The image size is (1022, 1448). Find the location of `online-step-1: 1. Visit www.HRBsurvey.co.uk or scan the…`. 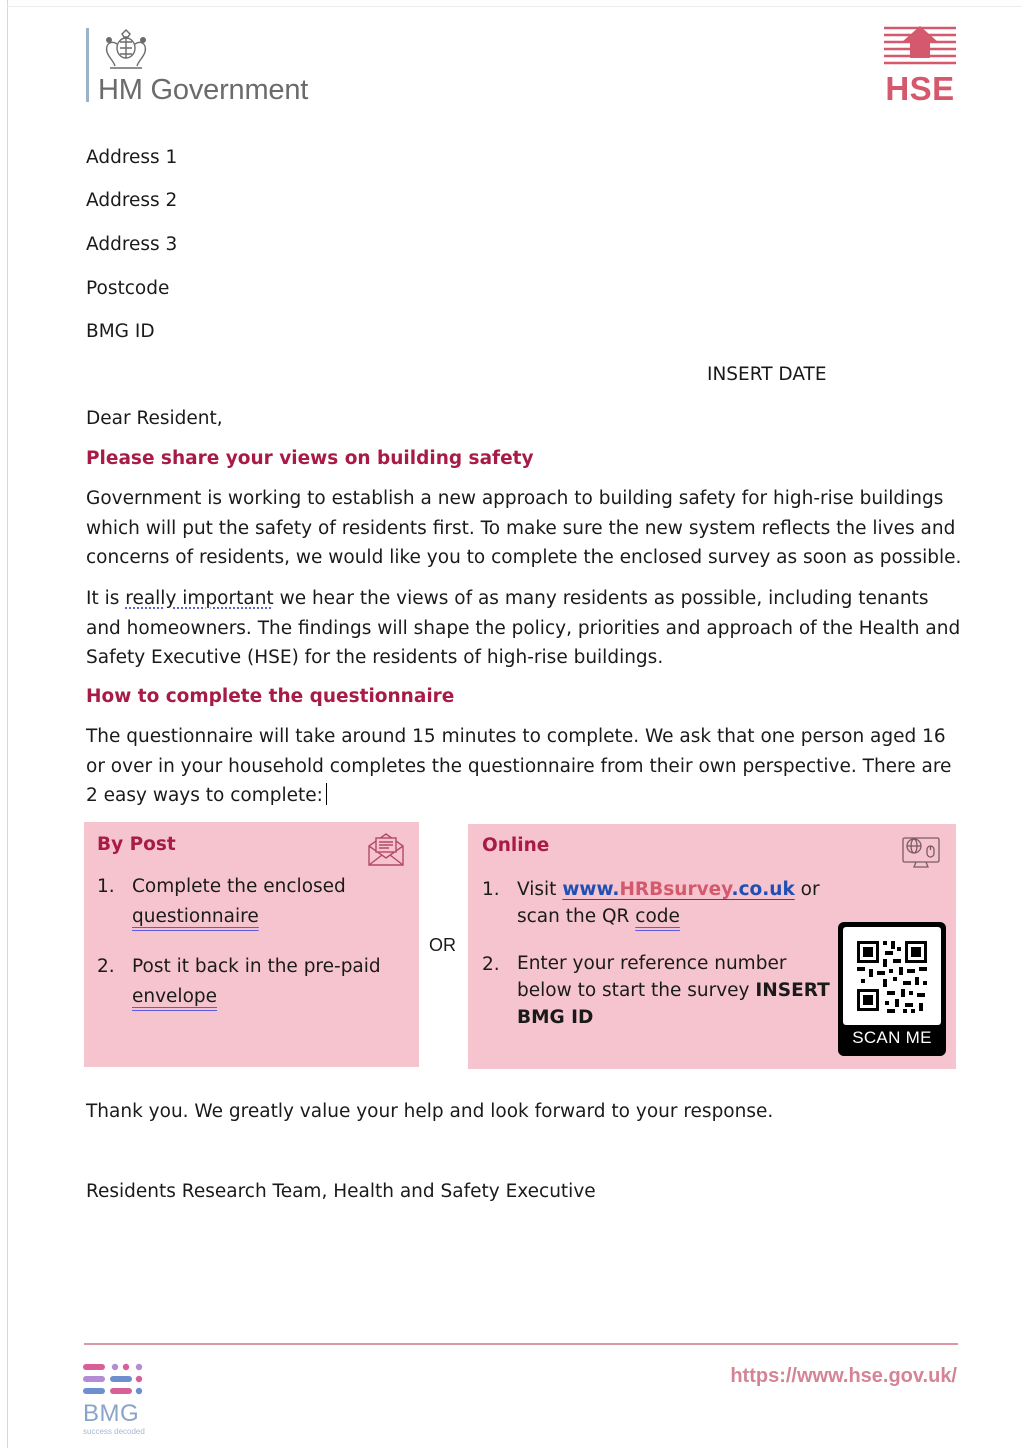

online-step-1: 1. Visit www.HRBsurvey.co.uk or scan the… is located at coordinates (652, 905).